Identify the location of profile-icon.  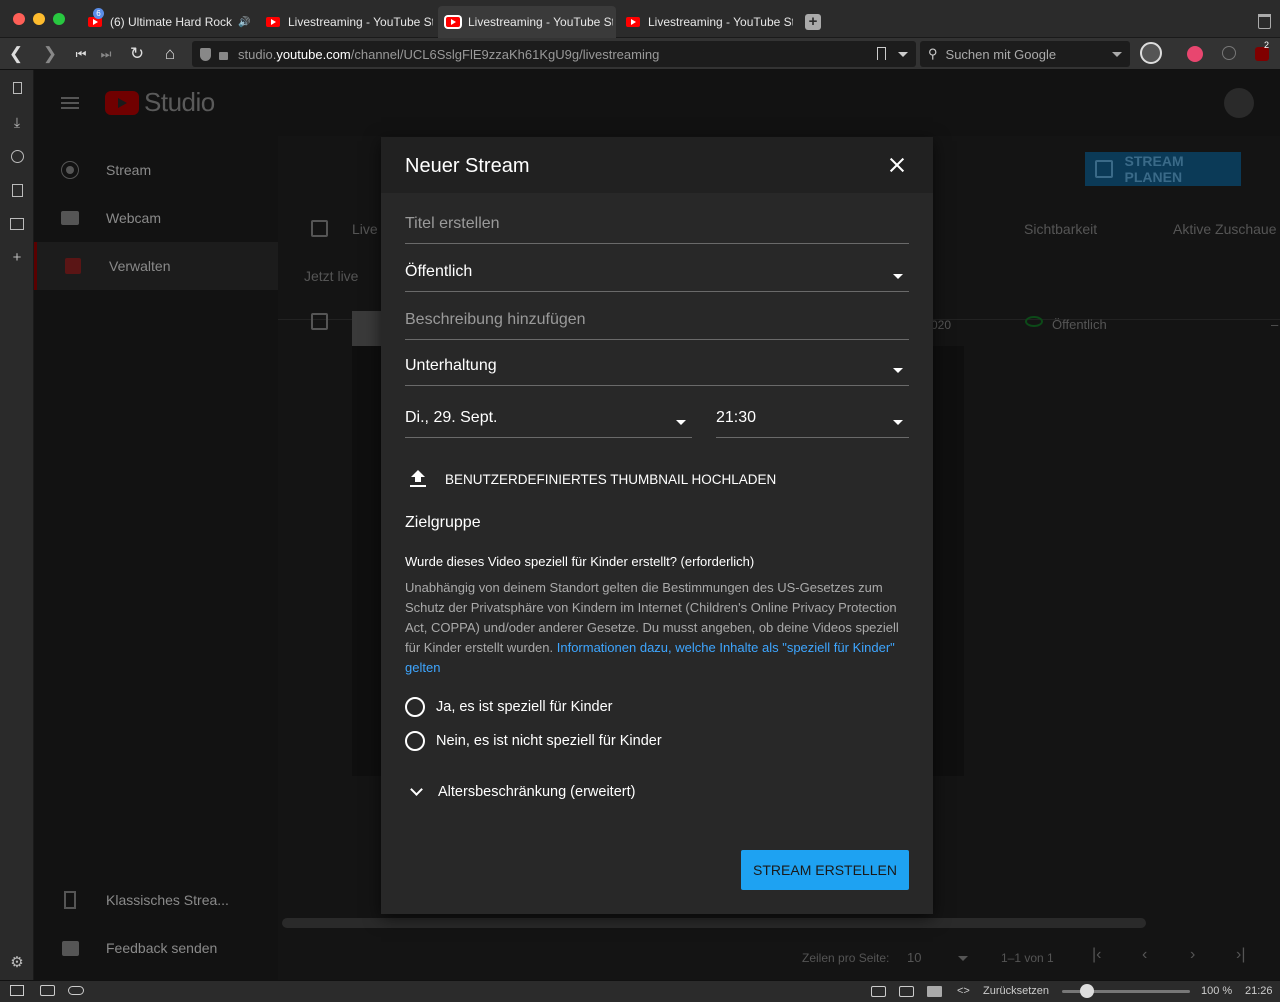
(1151, 53).